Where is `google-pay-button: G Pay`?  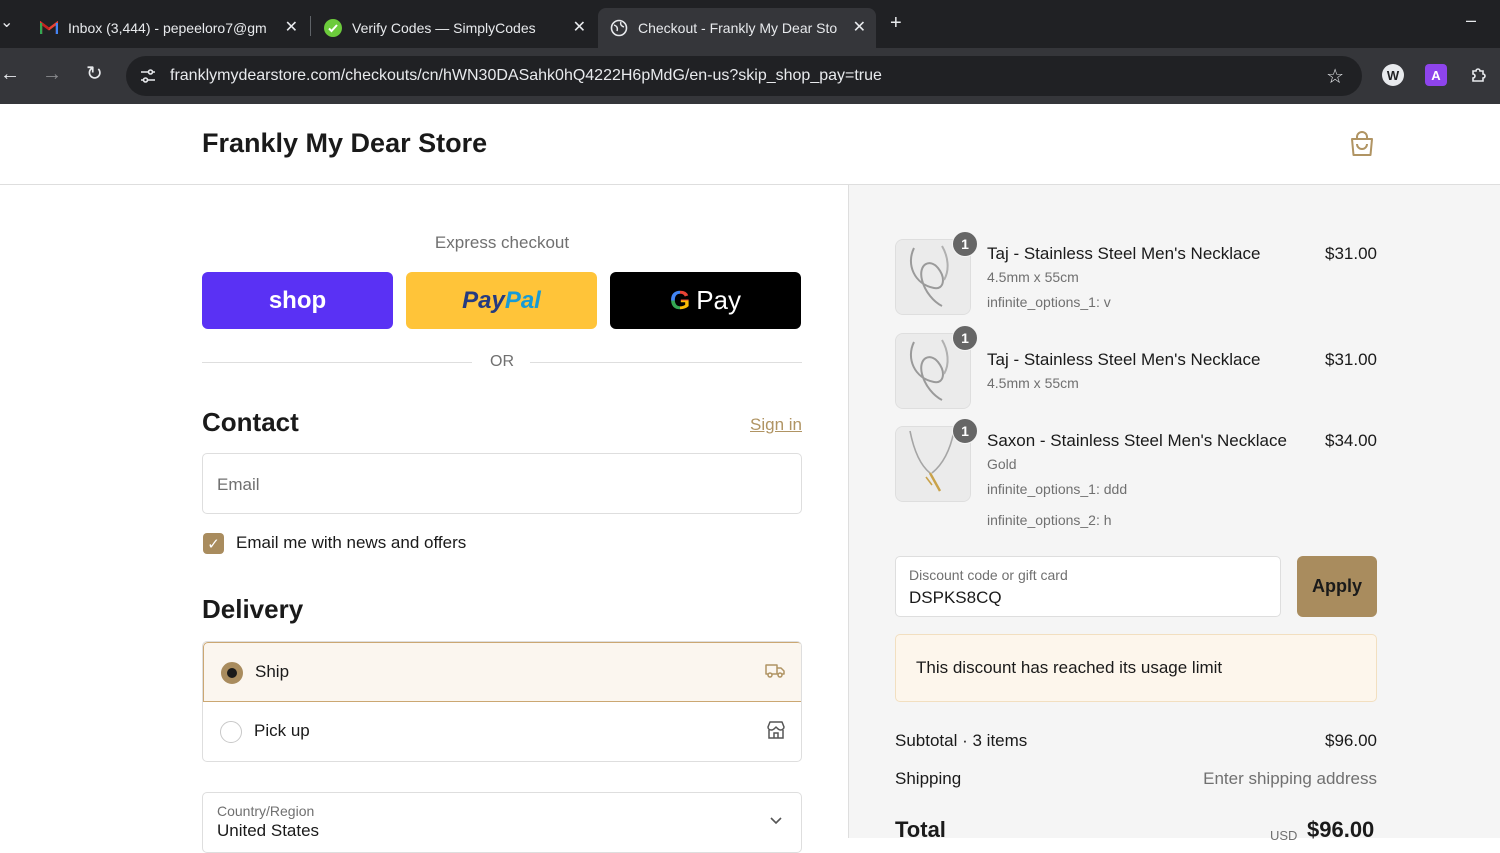 google-pay-button: G Pay is located at coordinates (705, 300).